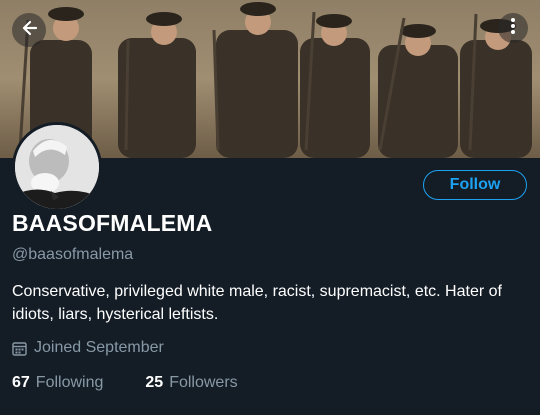  What do you see at coordinates (154, 382) in the screenshot?
I see `followers-count: 25` at bounding box center [154, 382].